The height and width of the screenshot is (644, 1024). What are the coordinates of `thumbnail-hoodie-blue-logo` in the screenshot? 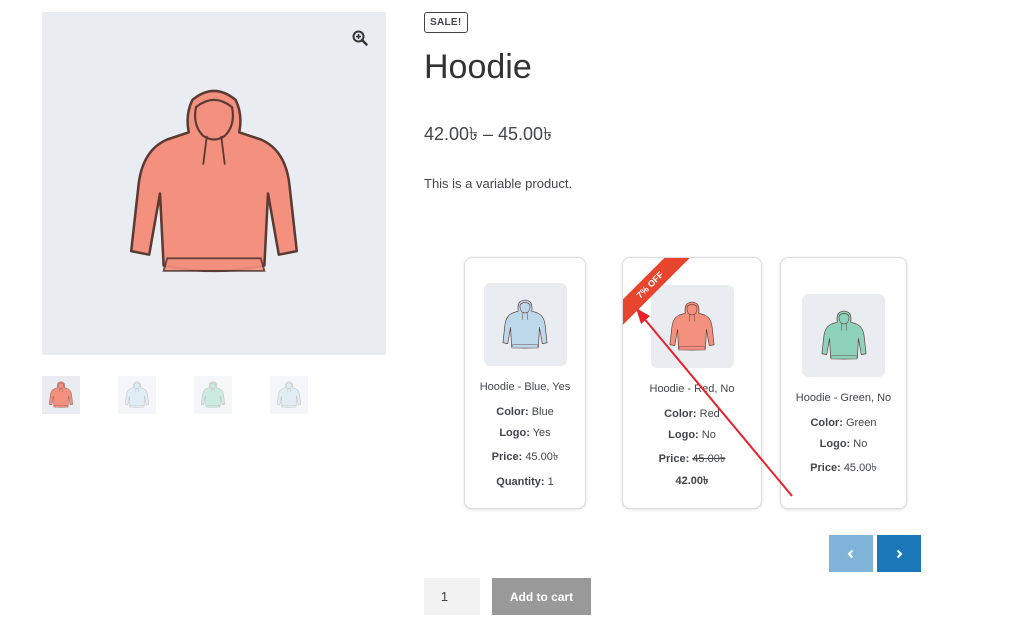 It's located at (289, 395).